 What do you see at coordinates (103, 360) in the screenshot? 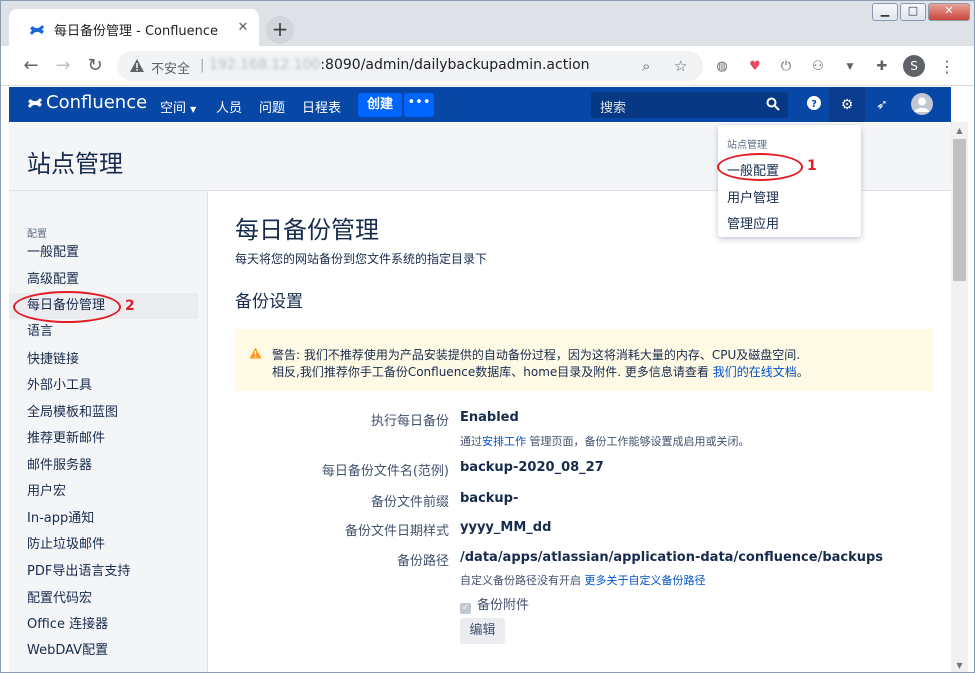
I see `sidebar-item-shortcut-links: 快捷链接` at bounding box center [103, 360].